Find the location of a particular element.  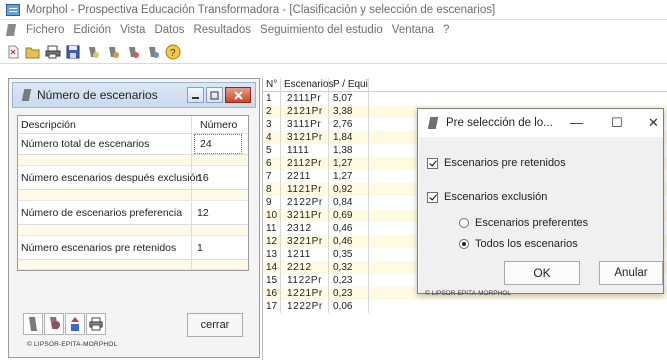

close-button is located at coordinates (238, 95).